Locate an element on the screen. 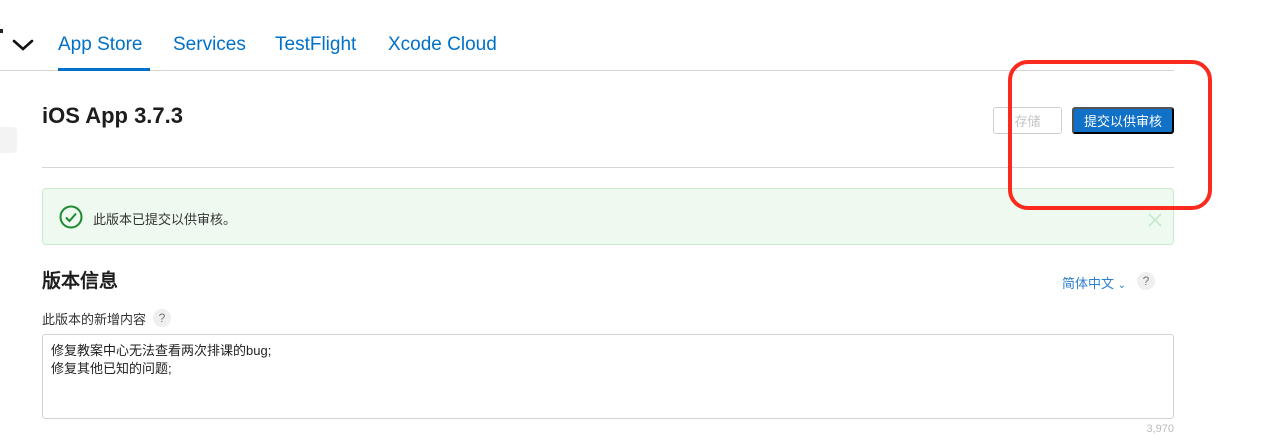  menu-edge-mark is located at coordinates (1, 31).